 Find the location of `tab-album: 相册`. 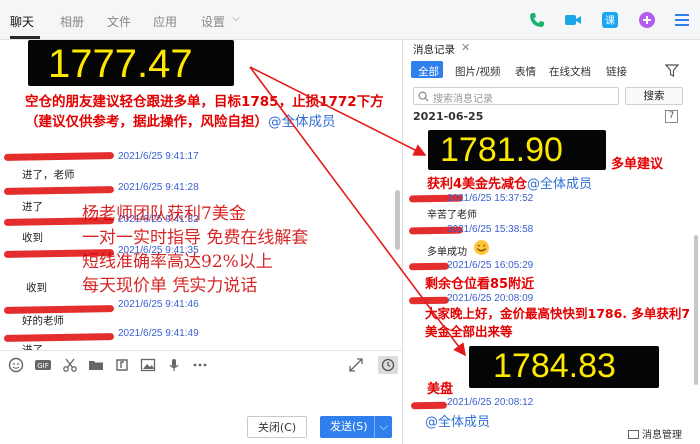

tab-album: 相册 is located at coordinates (72, 21).